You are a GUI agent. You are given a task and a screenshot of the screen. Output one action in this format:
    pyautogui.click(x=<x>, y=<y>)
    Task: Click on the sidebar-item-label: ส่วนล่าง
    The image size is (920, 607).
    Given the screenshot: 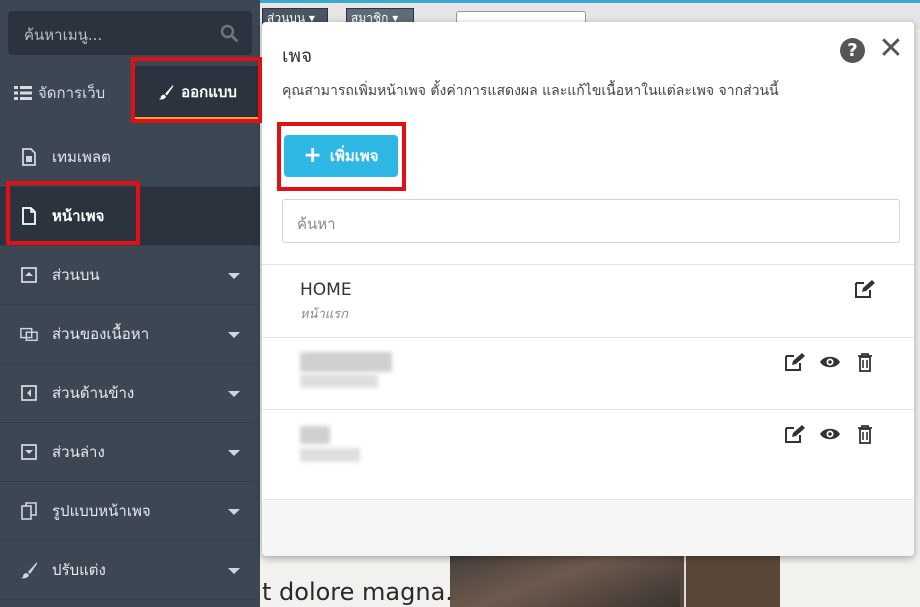 What is the action you would take?
    pyautogui.click(x=78, y=452)
    